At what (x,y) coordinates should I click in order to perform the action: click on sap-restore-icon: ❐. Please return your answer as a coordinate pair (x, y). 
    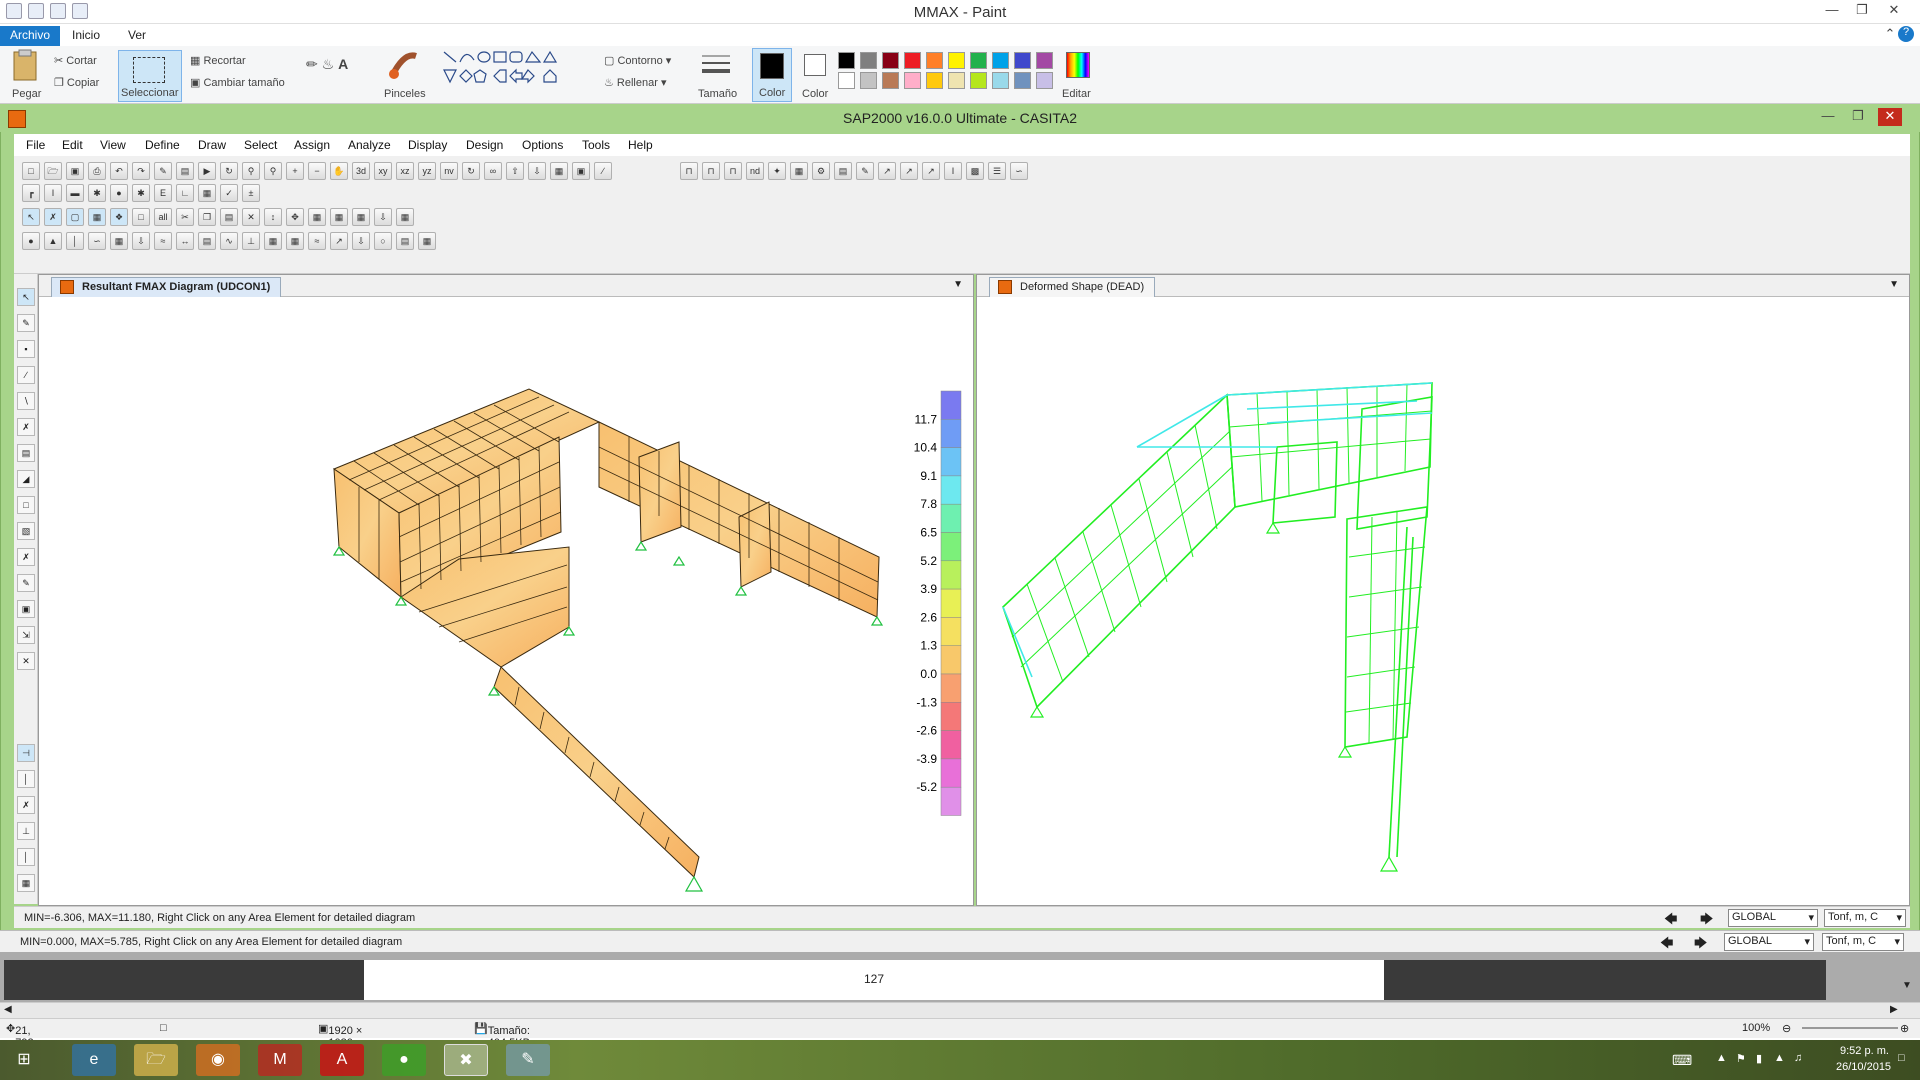
    Looking at the image, I should click on (1858, 117).